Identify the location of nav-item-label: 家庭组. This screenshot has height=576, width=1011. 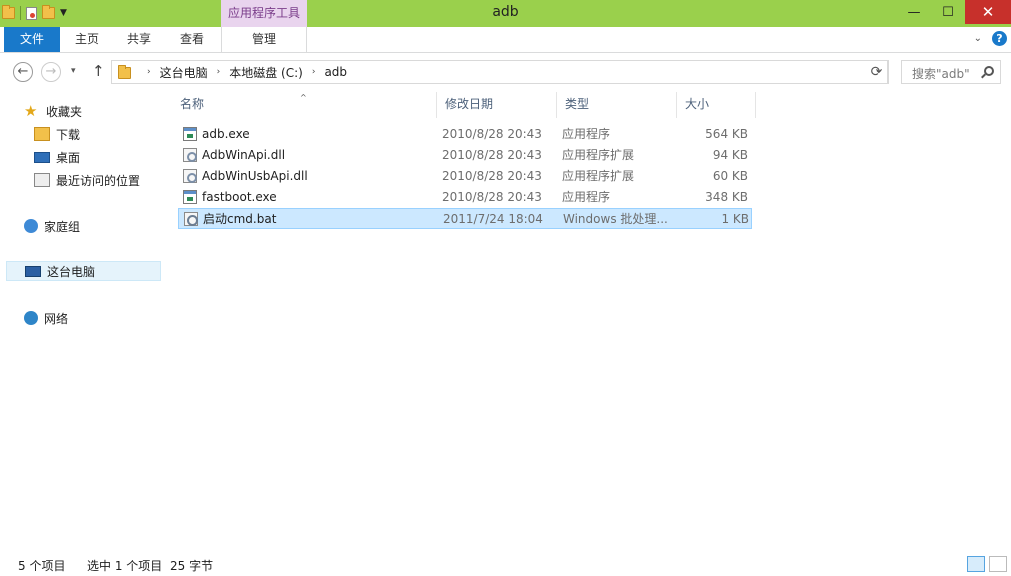
(62, 226).